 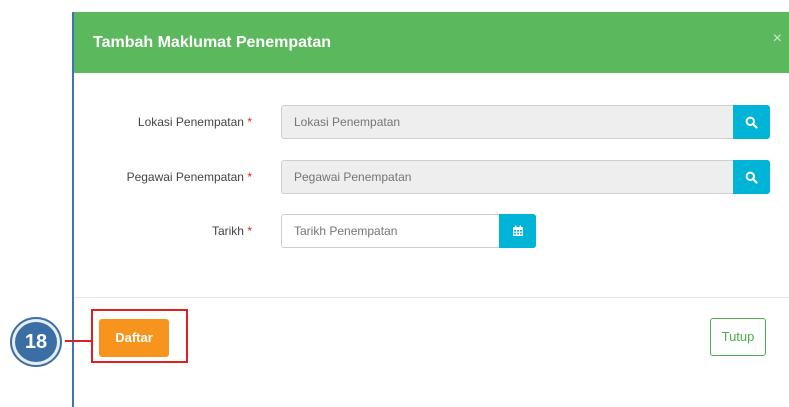 I want to click on step-number-badge: 18, so click(x=36, y=342).